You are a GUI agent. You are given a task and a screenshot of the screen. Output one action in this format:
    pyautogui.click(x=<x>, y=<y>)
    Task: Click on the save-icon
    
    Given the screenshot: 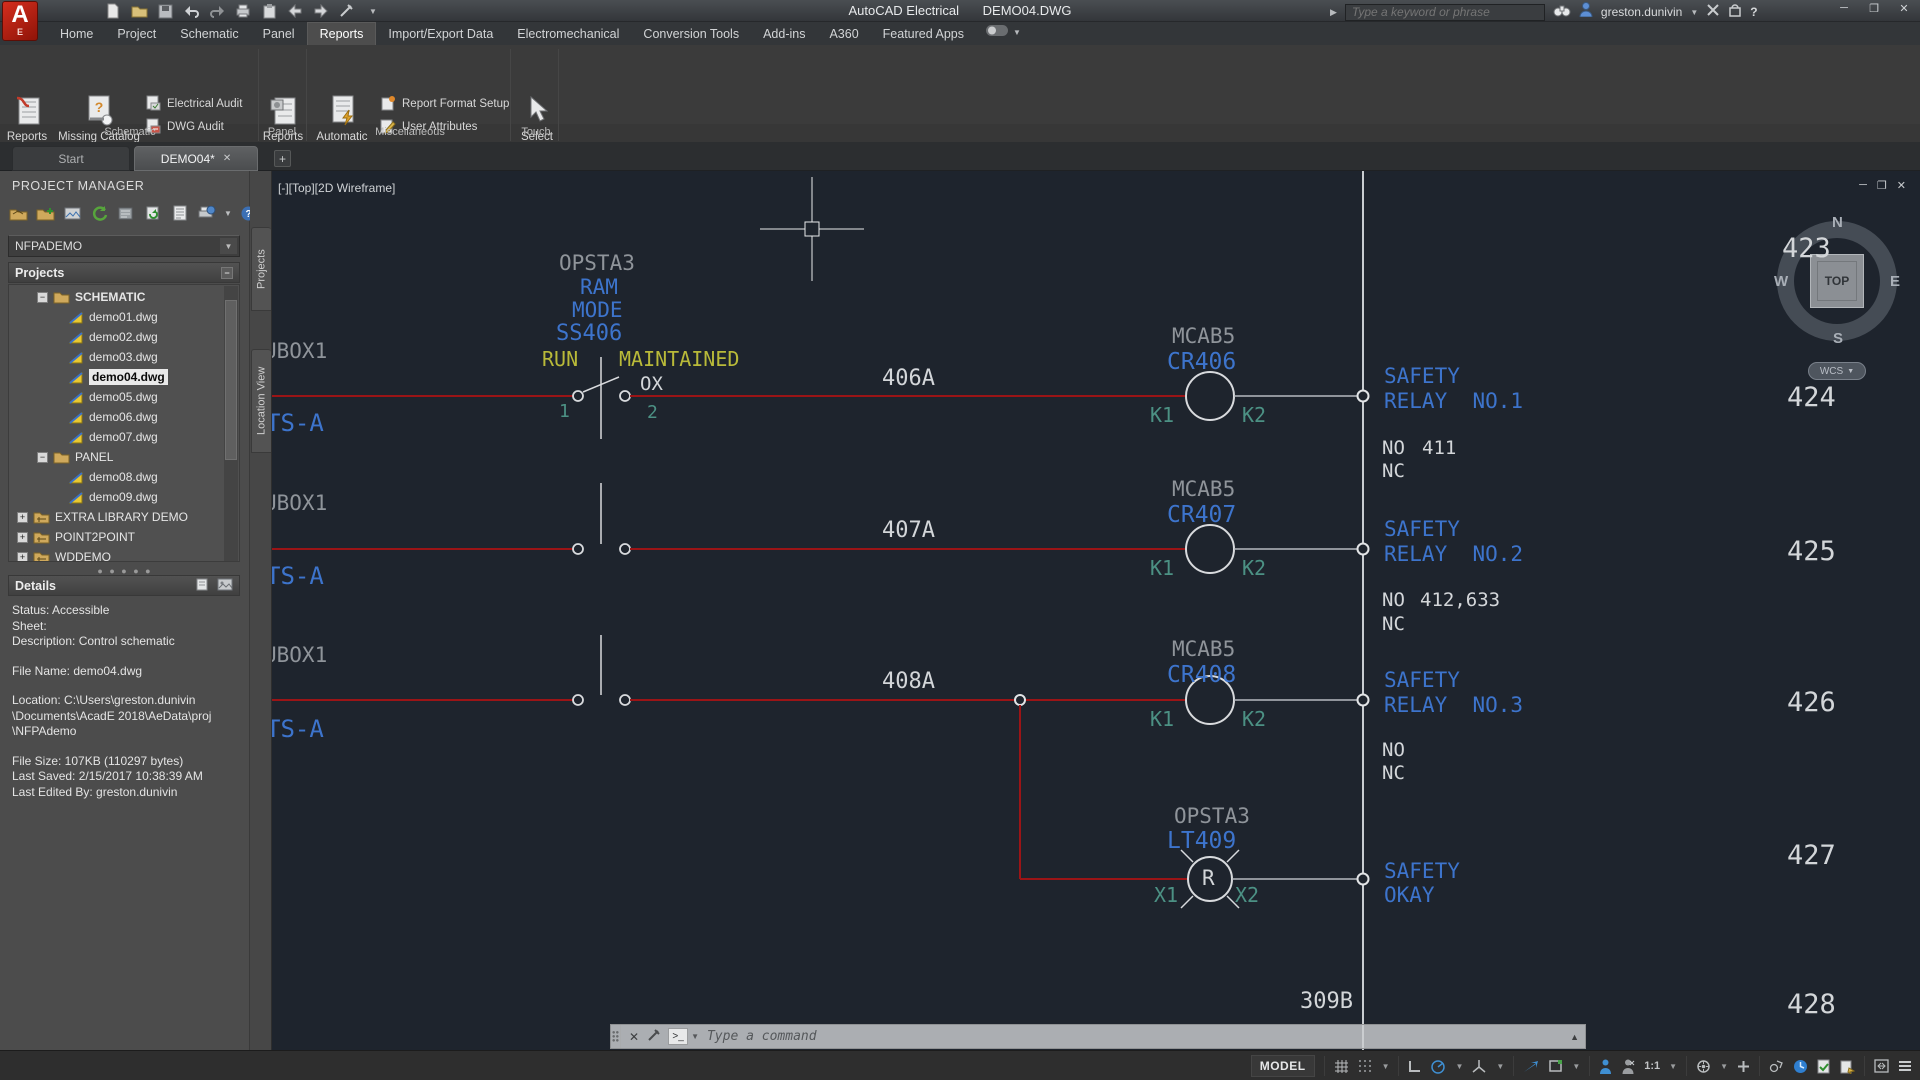 What is the action you would take?
    pyautogui.click(x=165, y=11)
    